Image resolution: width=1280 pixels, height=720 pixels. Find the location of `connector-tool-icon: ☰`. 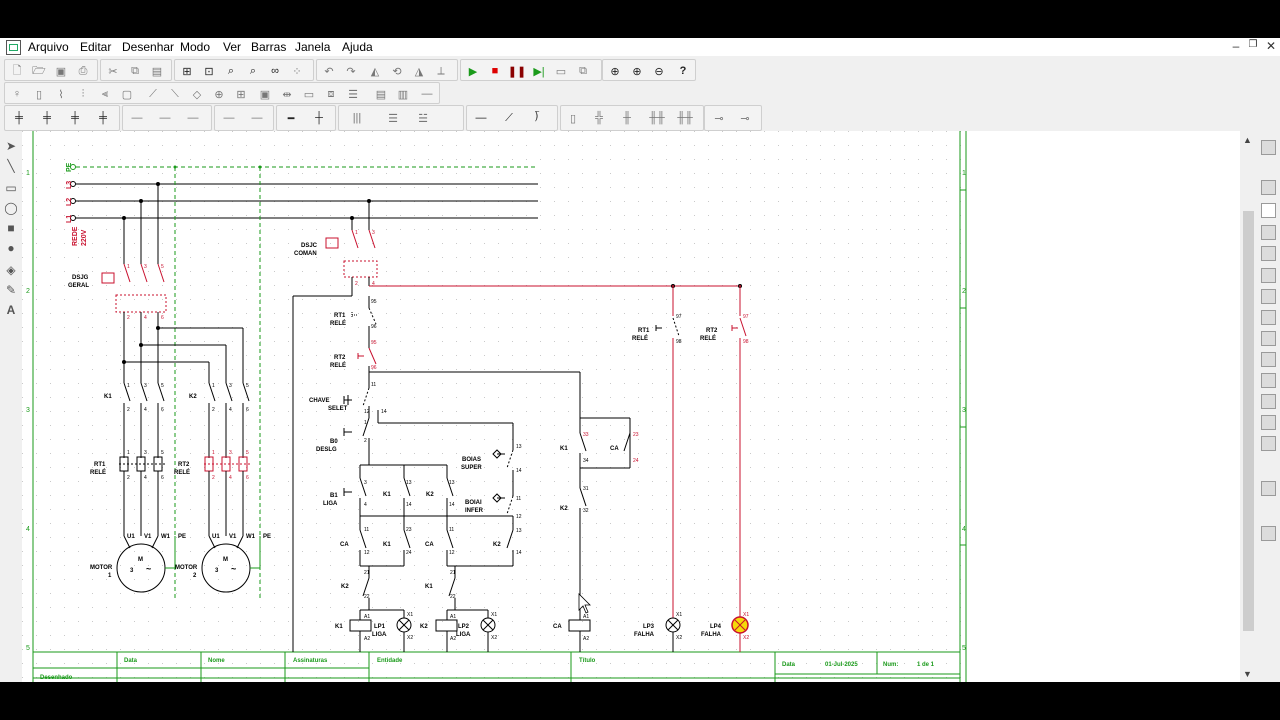

connector-tool-icon: ☰ is located at coordinates (353, 94).